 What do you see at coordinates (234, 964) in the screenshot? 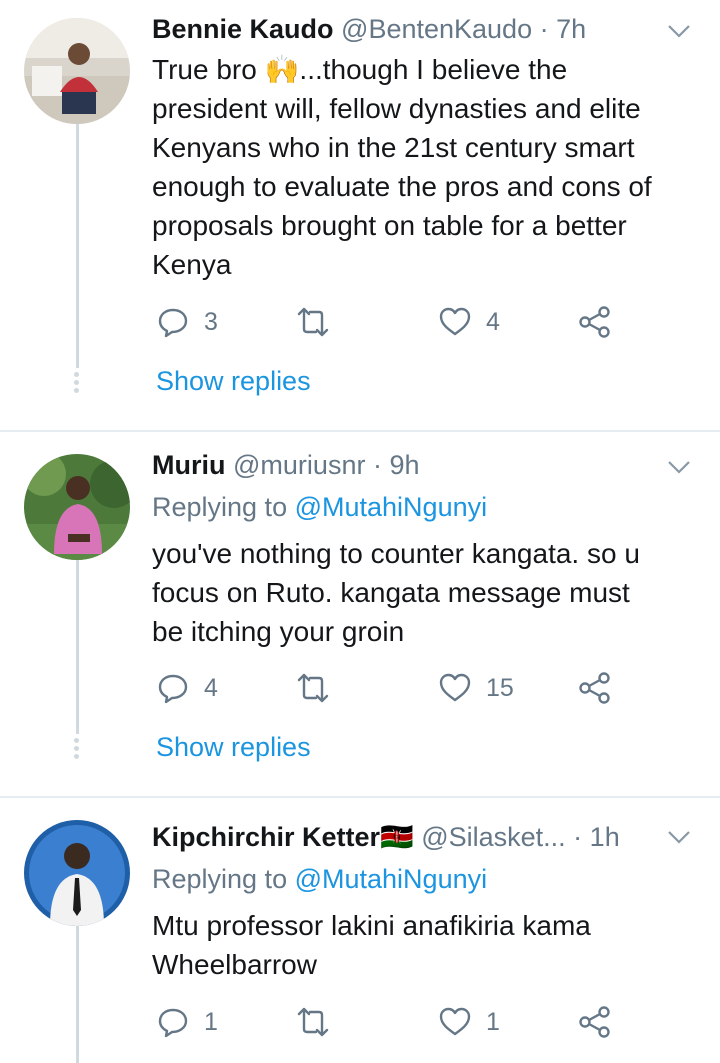
I see `tweet-text-line: Wheelbarrow` at bounding box center [234, 964].